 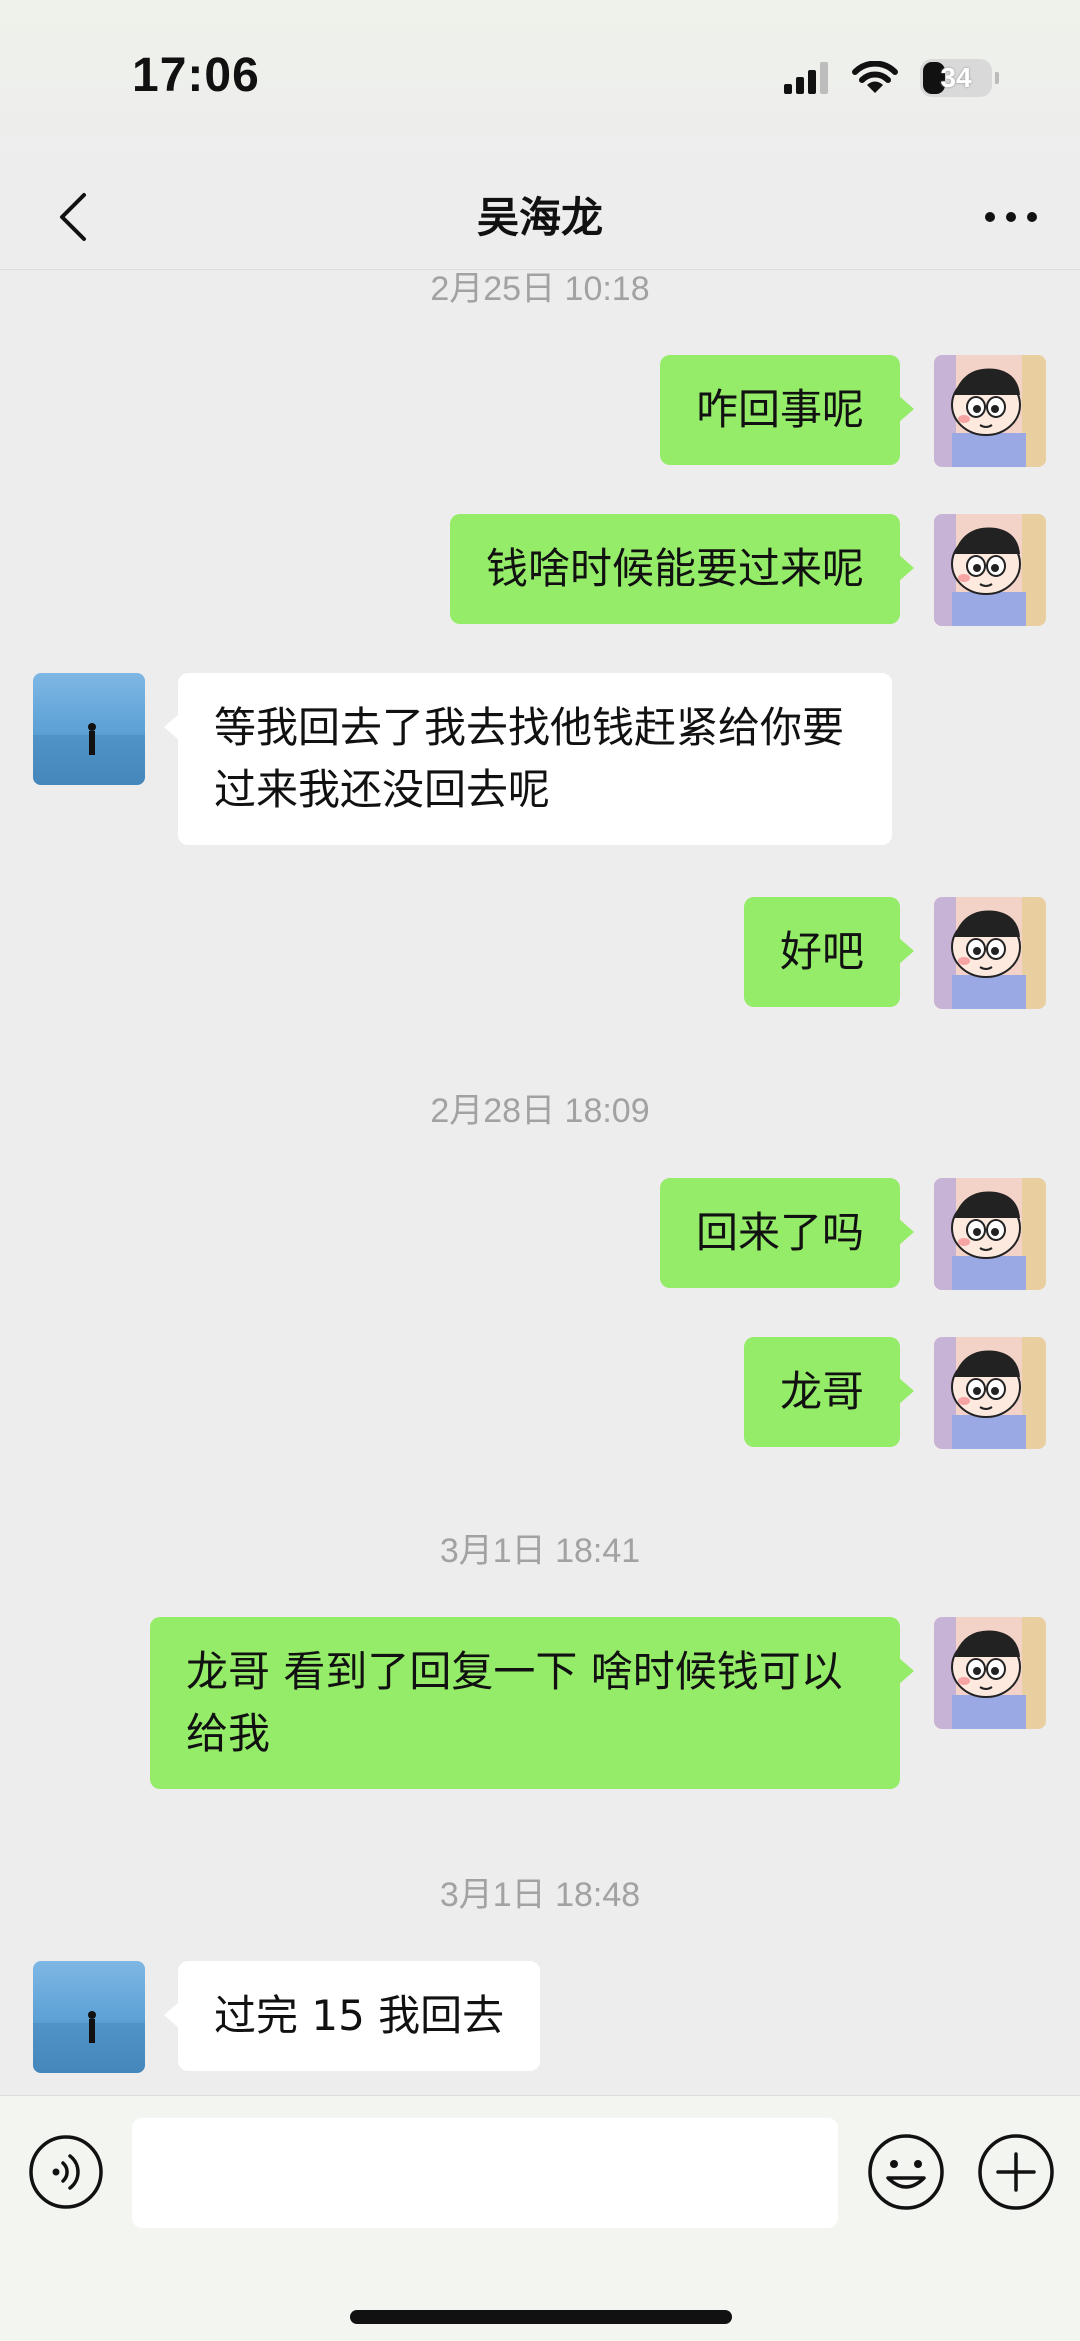 I want to click on emoji-icon, so click(x=906, y=2172).